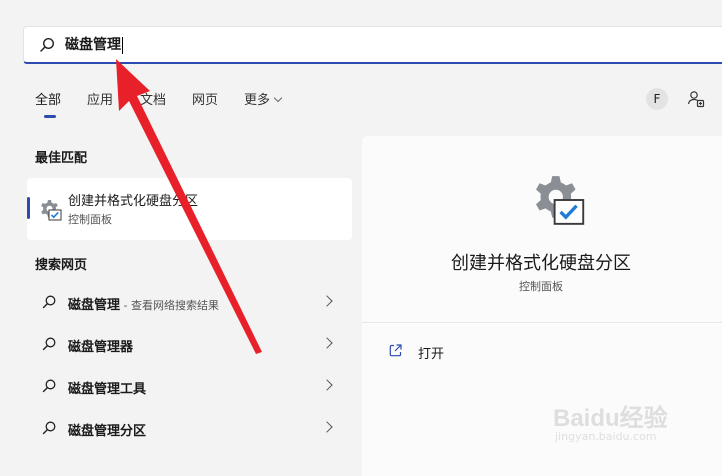  I want to click on open-external-icon, so click(395, 350).